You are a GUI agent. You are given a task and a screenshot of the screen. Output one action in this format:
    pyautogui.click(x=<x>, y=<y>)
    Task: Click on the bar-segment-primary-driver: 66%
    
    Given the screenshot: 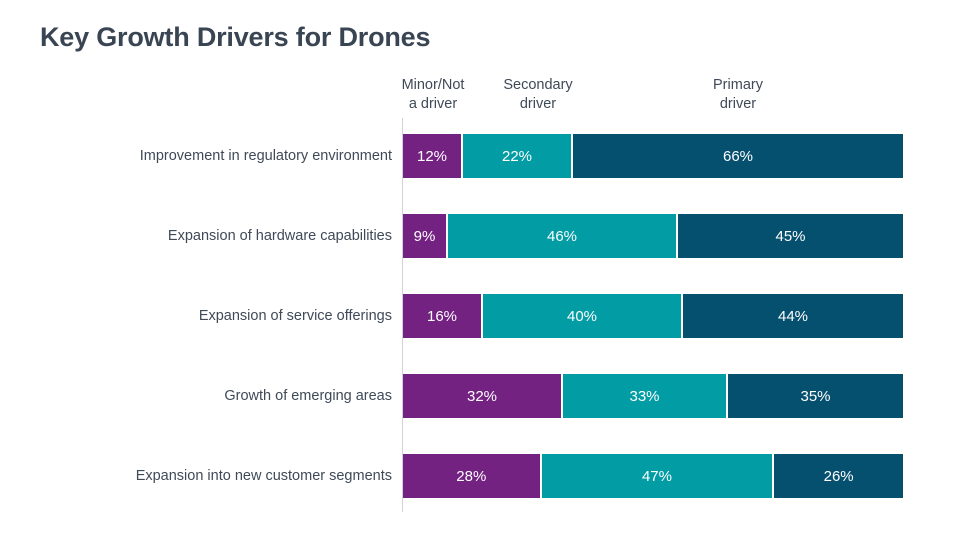 What is the action you would take?
    pyautogui.click(x=738, y=156)
    